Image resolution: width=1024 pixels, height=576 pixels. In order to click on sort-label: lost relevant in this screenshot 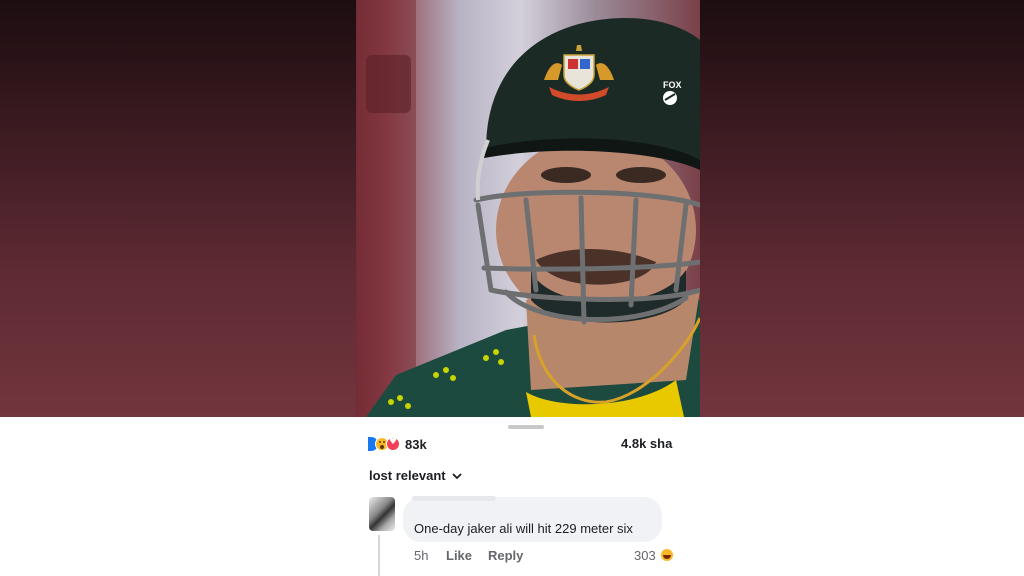, I will do `click(407, 475)`.